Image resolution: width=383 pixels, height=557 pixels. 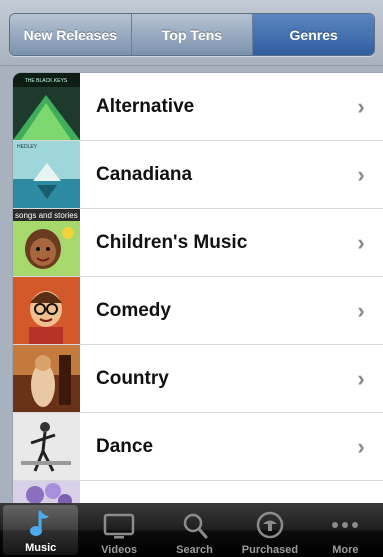 What do you see at coordinates (198, 379) in the screenshot?
I see `list-item: Country ›` at bounding box center [198, 379].